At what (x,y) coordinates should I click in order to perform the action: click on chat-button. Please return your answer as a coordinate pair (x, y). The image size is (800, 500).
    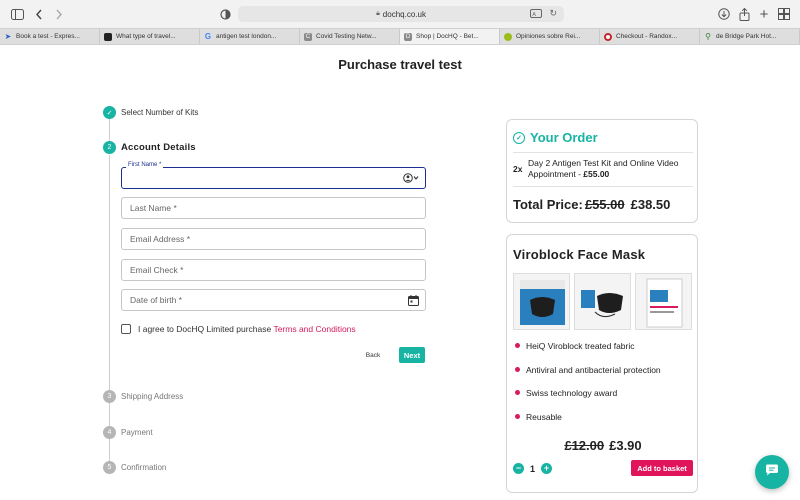
    Looking at the image, I should click on (772, 472).